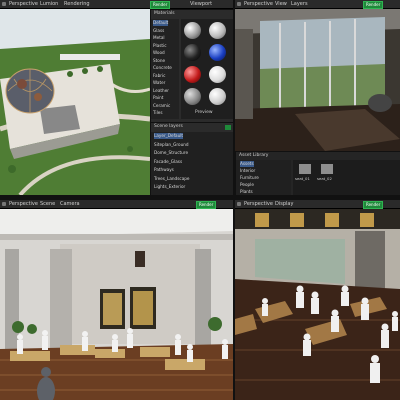  What do you see at coordinates (217, 30) in the screenshot?
I see `swatch-silver` at bounding box center [217, 30].